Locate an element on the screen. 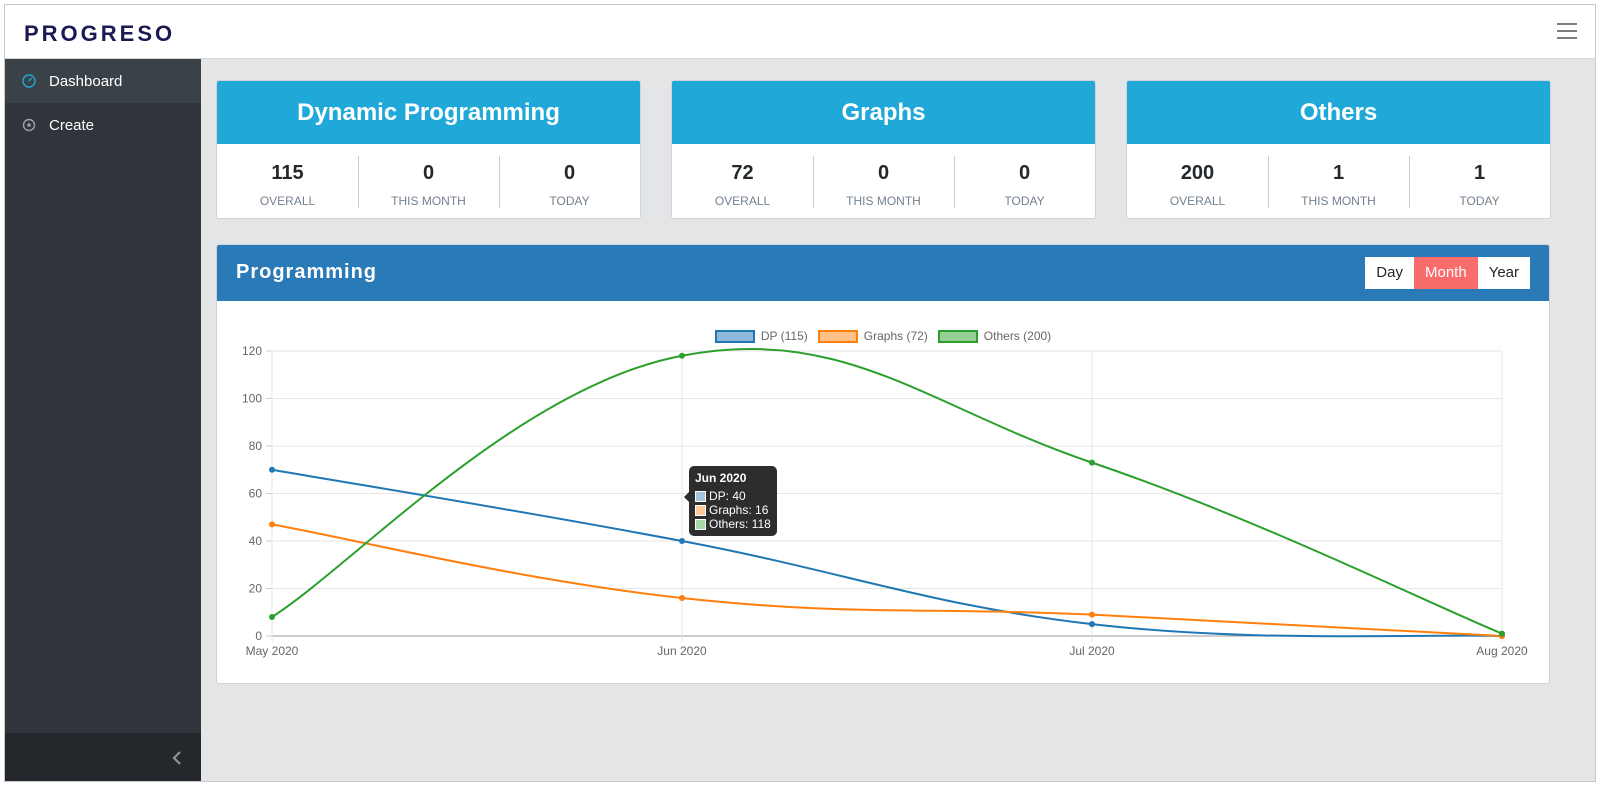  stat-overall: 72 OVERALL is located at coordinates (742, 182).